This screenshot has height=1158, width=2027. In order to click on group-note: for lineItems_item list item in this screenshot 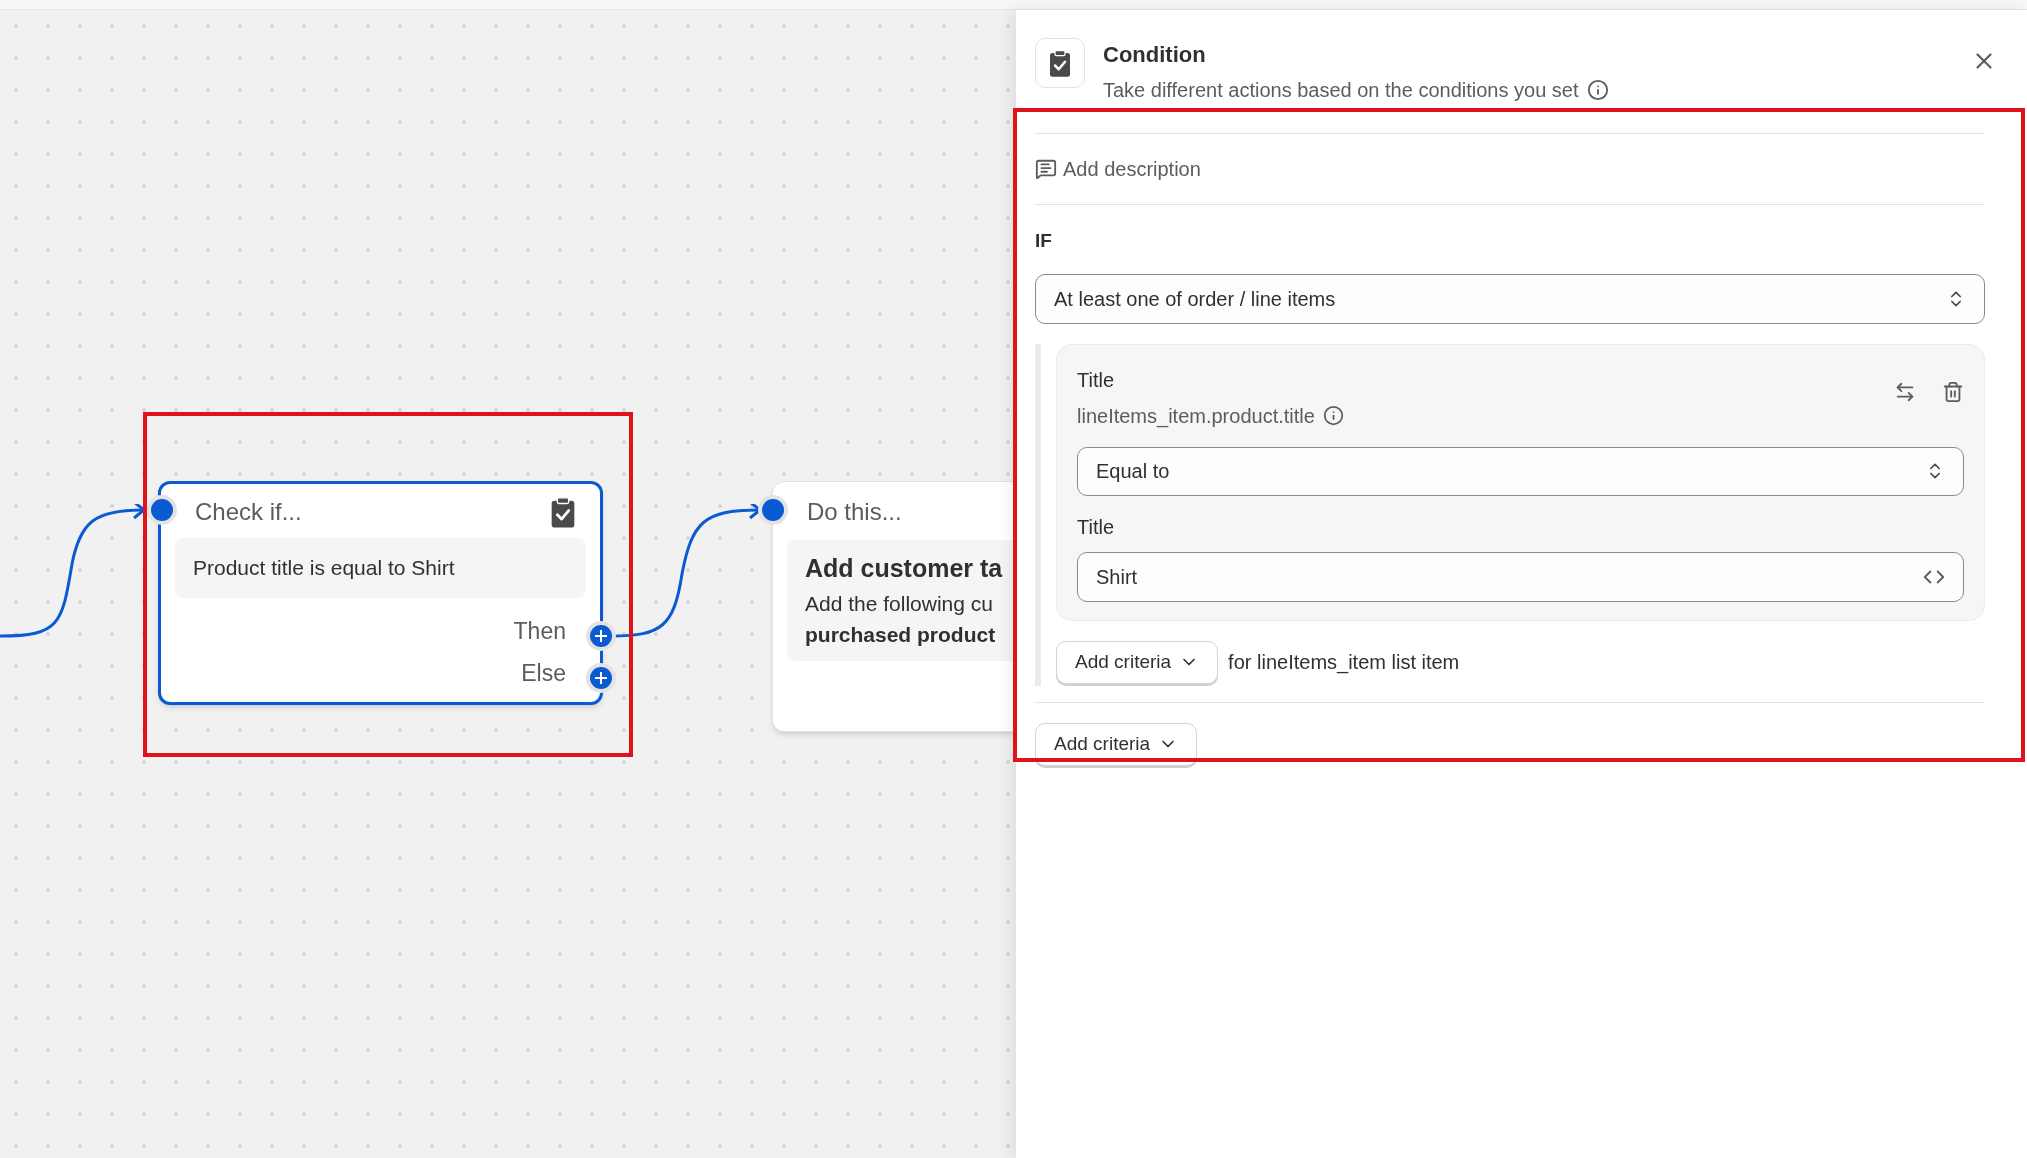, I will do `click(1344, 663)`.